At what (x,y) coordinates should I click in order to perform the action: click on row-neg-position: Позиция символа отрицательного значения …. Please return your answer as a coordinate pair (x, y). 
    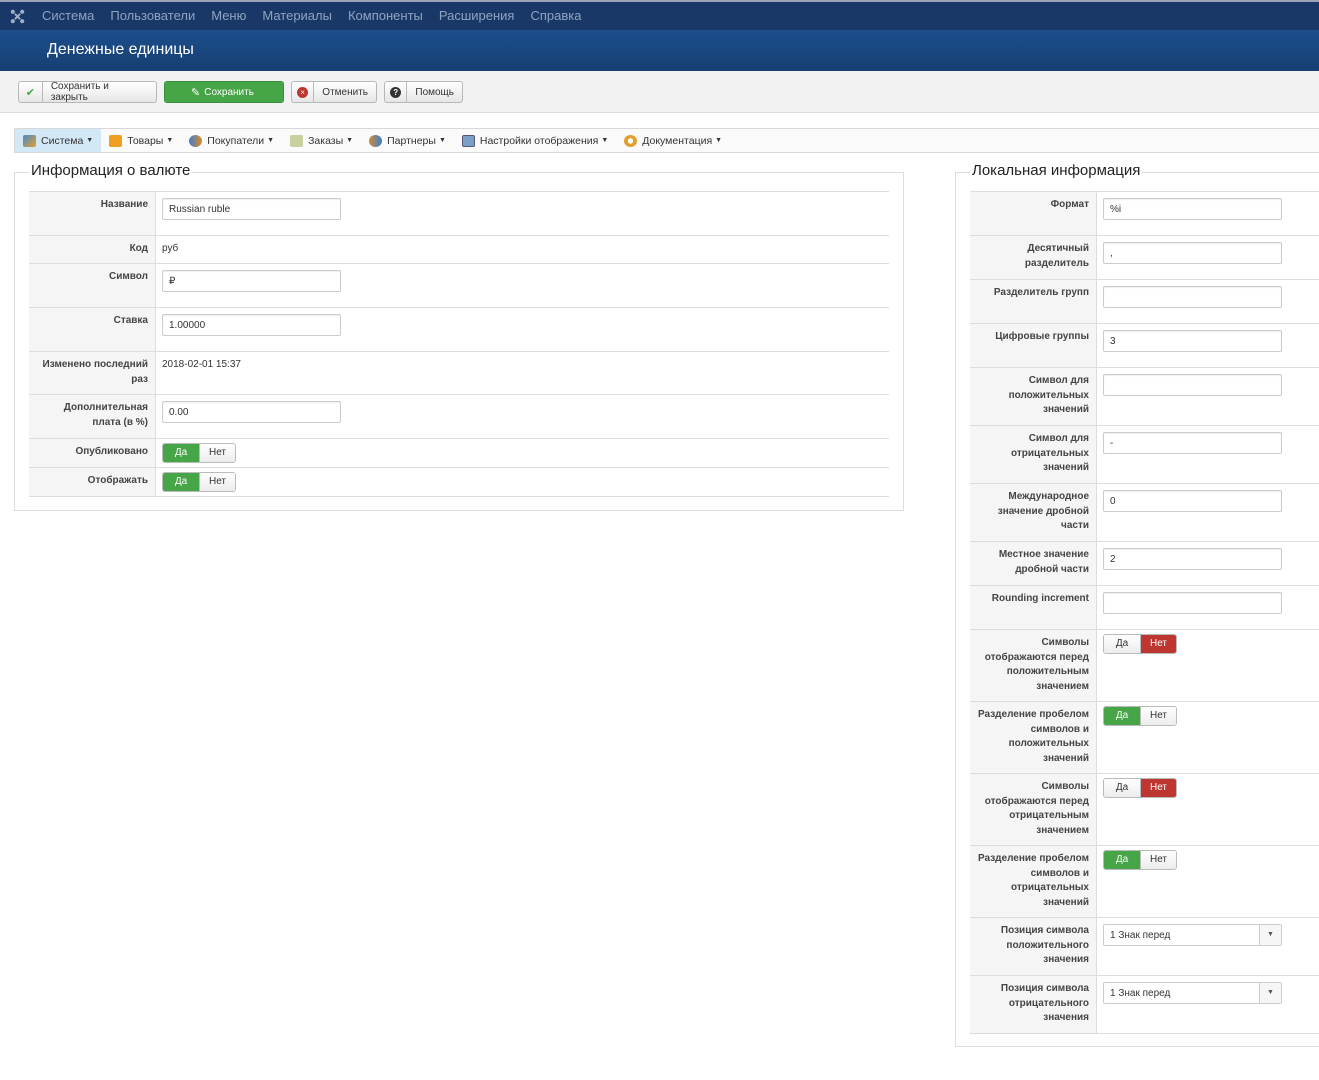
    Looking at the image, I should click on (1144, 1005).